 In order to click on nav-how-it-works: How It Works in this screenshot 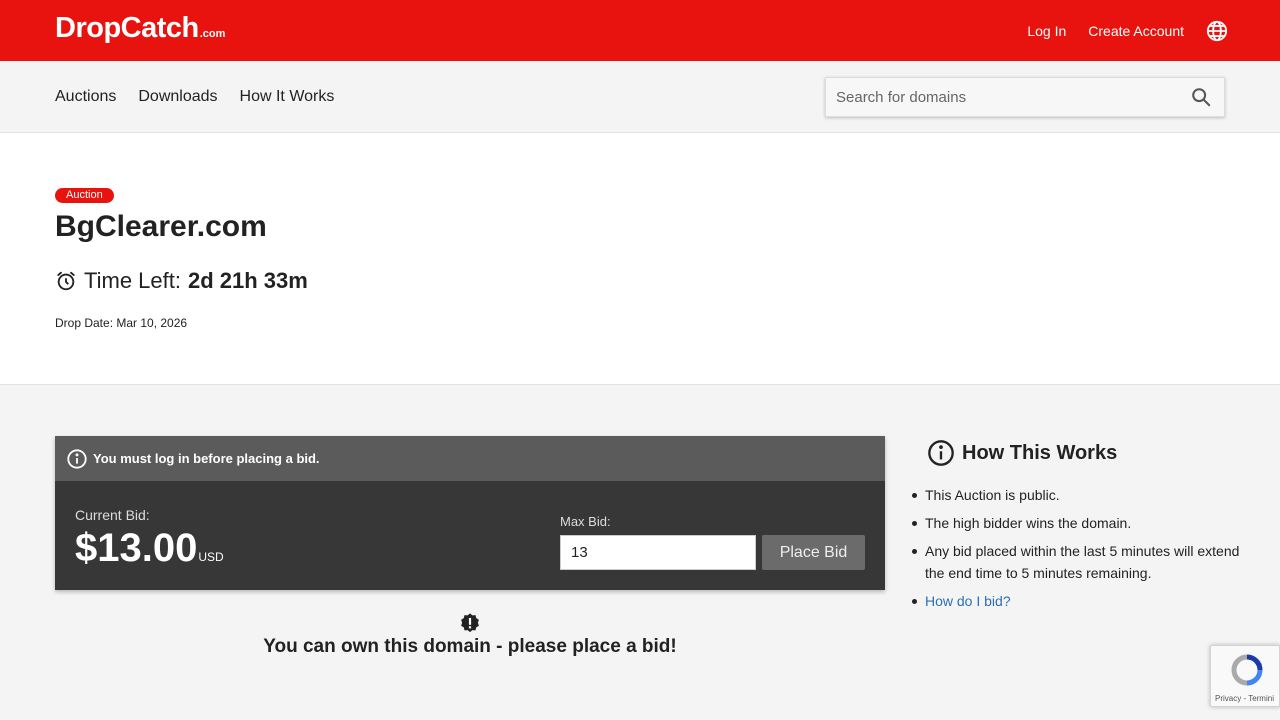, I will do `click(287, 97)`.